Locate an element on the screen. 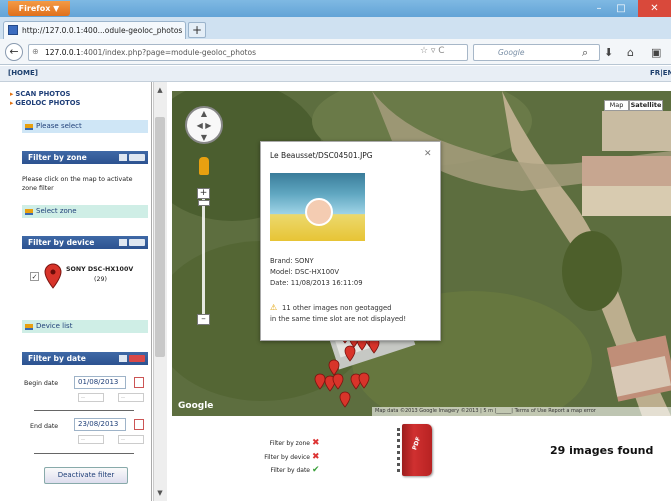 This screenshot has height=501, width=671. device-list-bar: Device list is located at coordinates (85, 326).